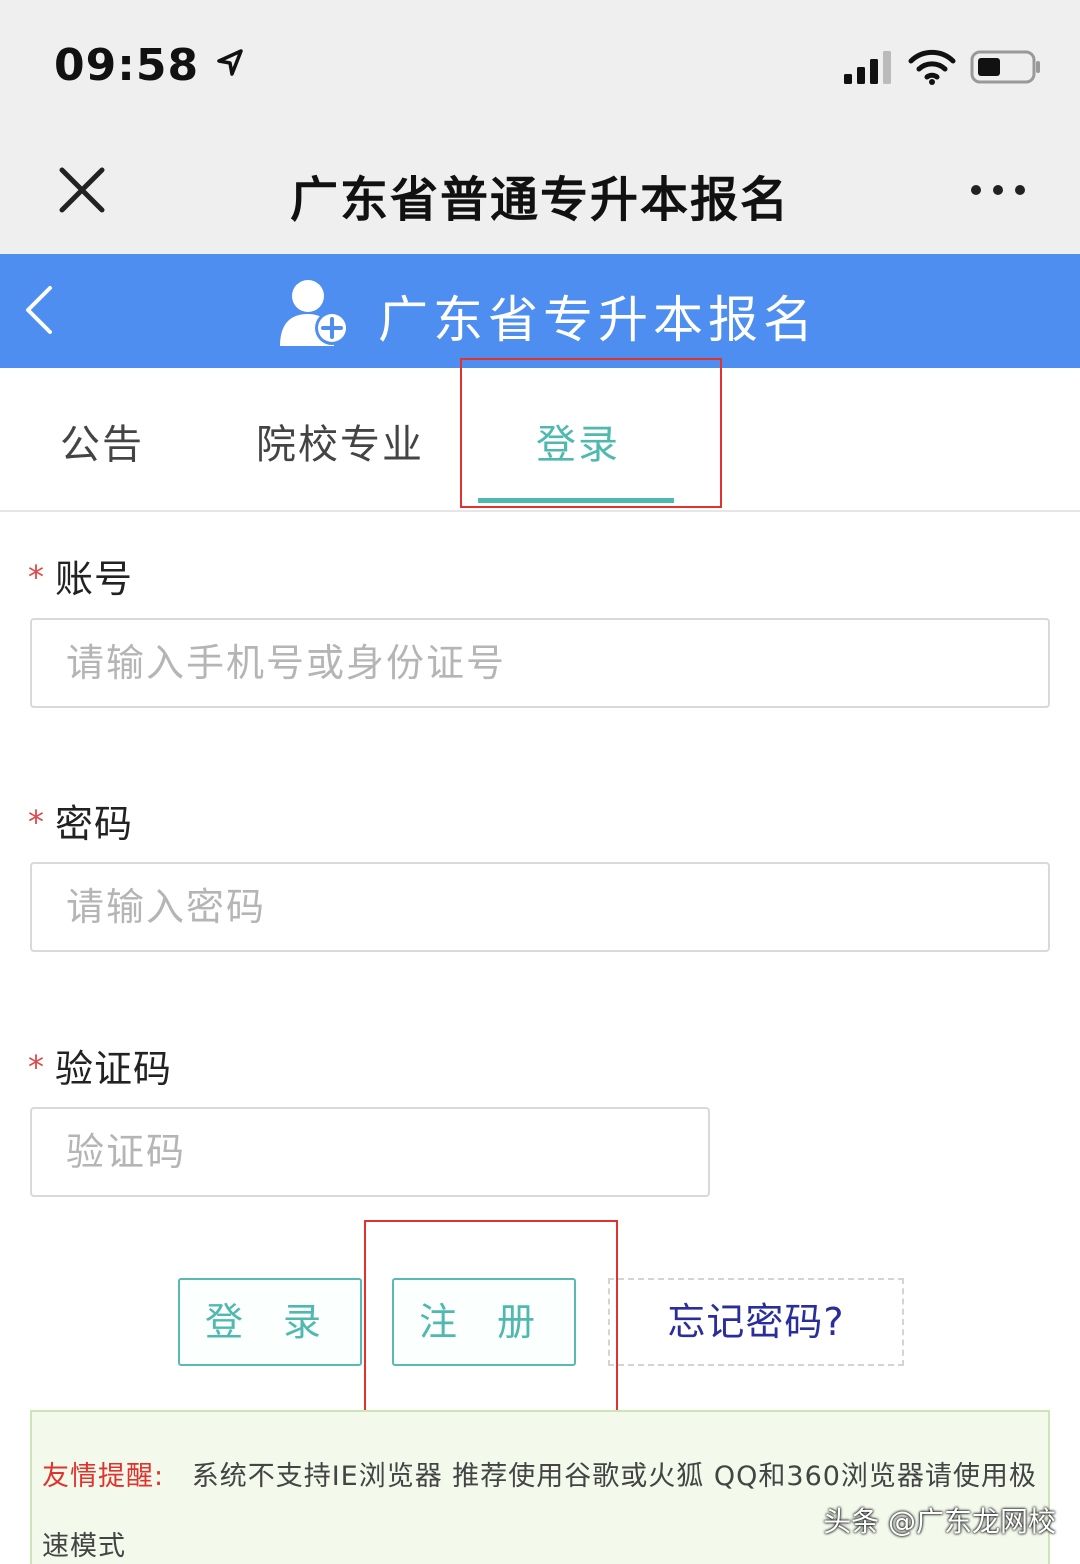  I want to click on account-label: * 账号, so click(80, 575).